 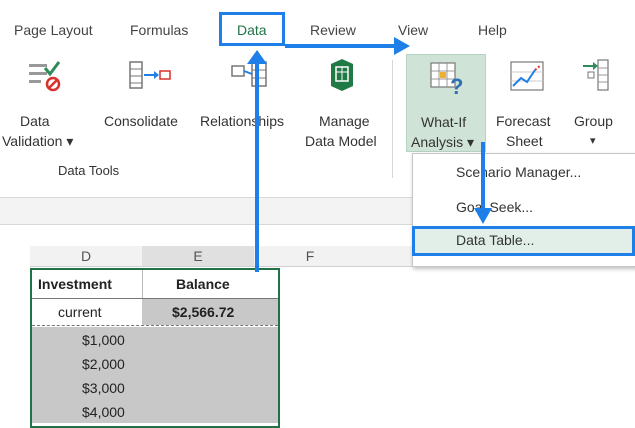 What do you see at coordinates (80, 312) in the screenshot?
I see `current-label-cell: current` at bounding box center [80, 312].